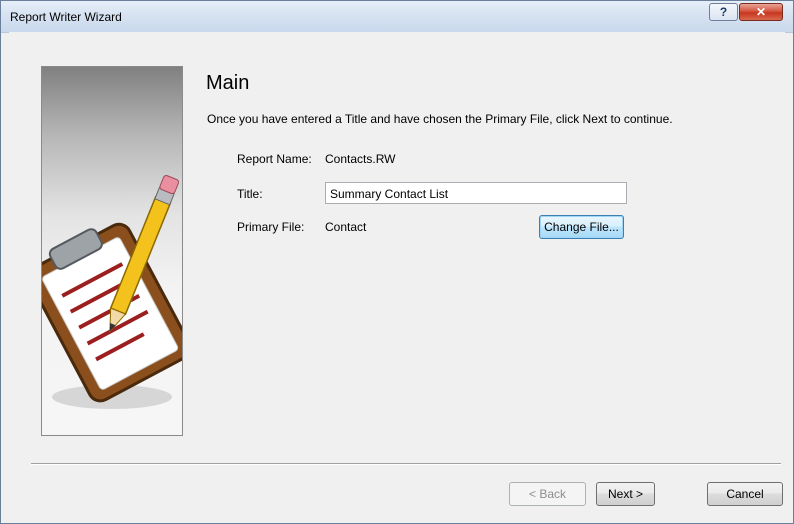  I want to click on clipboard-pencil-icon, so click(112, 292).